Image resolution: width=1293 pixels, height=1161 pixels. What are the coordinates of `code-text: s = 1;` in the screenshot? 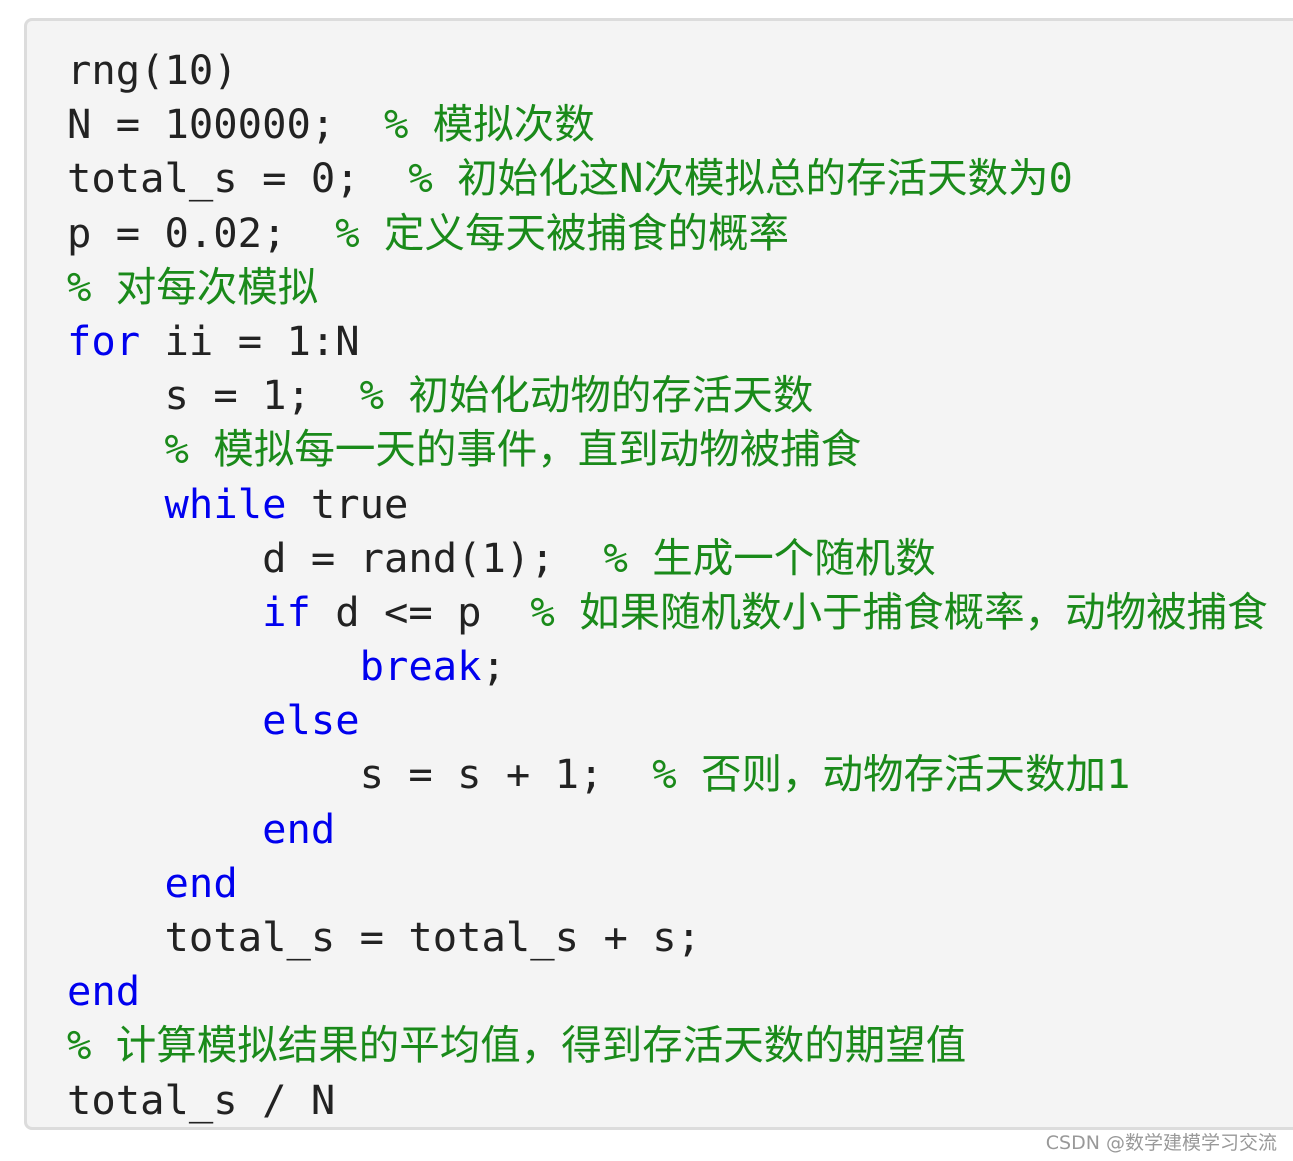 It's located at (262, 395).